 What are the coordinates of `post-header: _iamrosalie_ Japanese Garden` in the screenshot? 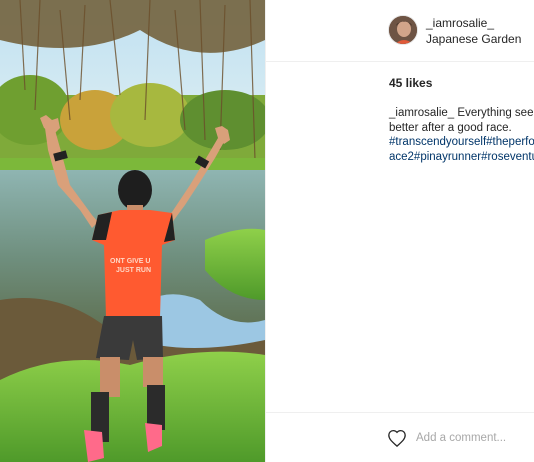 It's located at (400, 31).